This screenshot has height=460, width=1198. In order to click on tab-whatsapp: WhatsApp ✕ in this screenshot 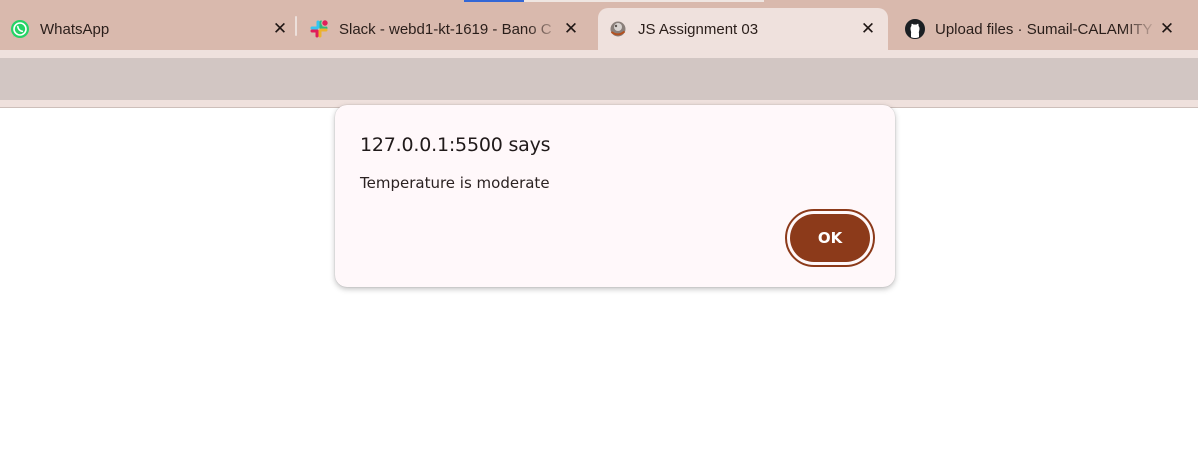, I will do `click(150, 29)`.